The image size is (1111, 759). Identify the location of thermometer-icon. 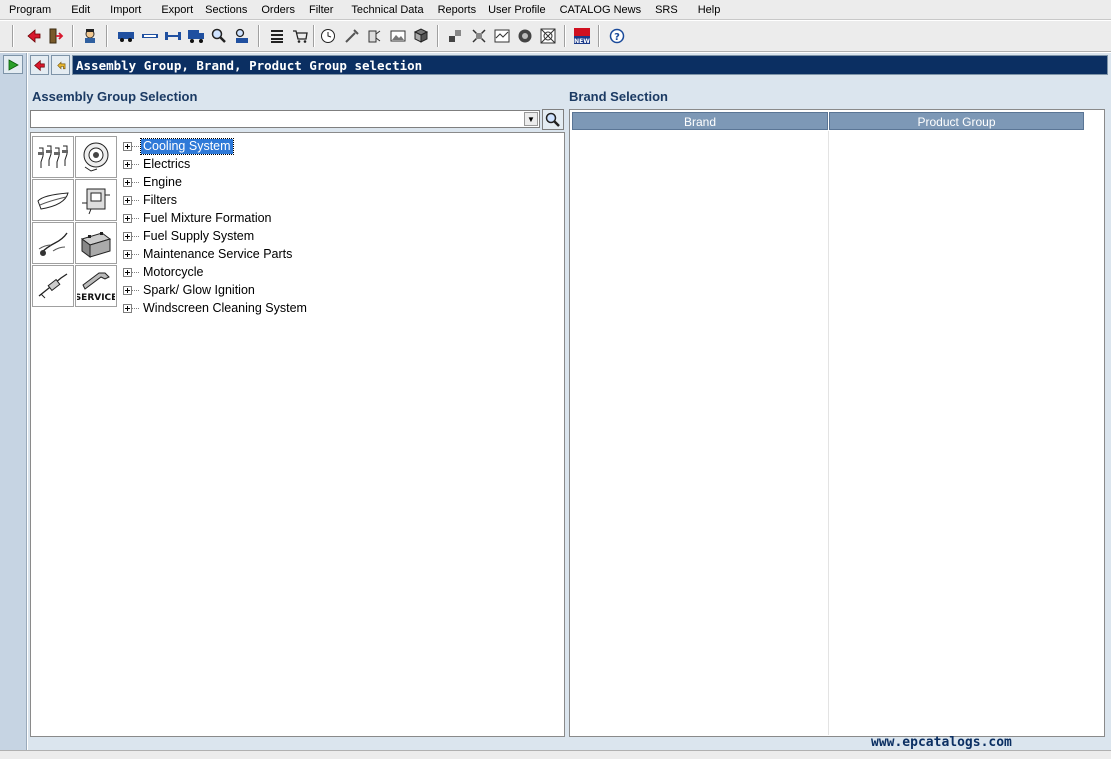
(53, 243).